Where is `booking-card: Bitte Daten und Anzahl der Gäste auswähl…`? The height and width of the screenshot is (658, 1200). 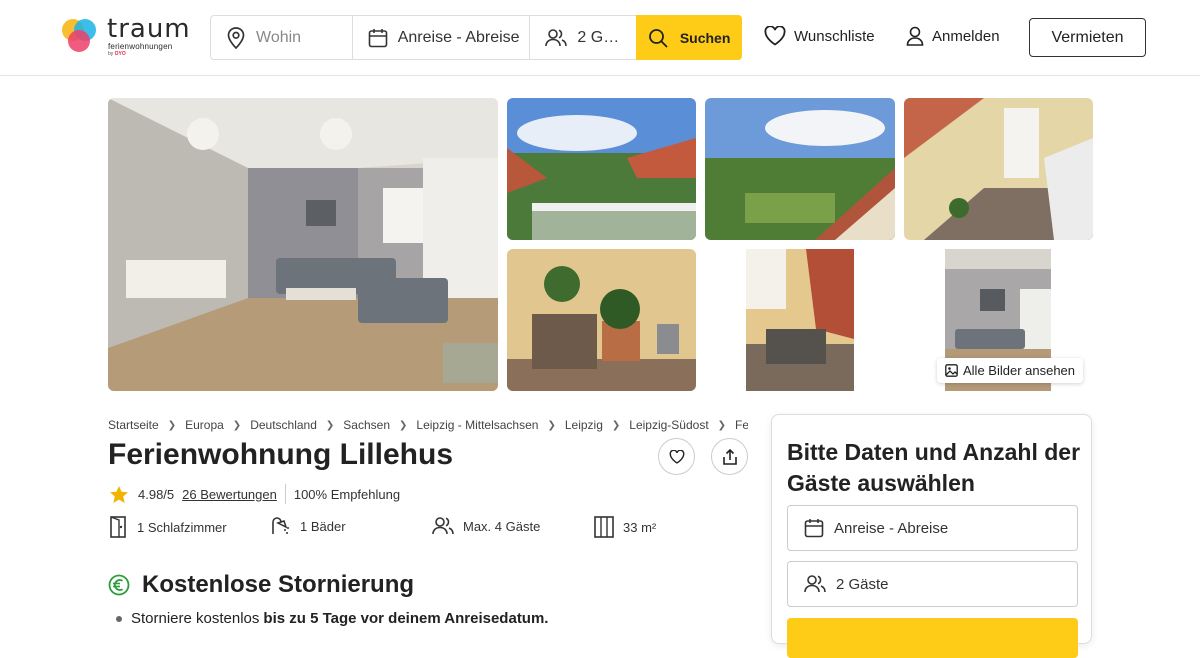
booking-card: Bitte Daten und Anzahl der Gäste auswähl… is located at coordinates (931, 536).